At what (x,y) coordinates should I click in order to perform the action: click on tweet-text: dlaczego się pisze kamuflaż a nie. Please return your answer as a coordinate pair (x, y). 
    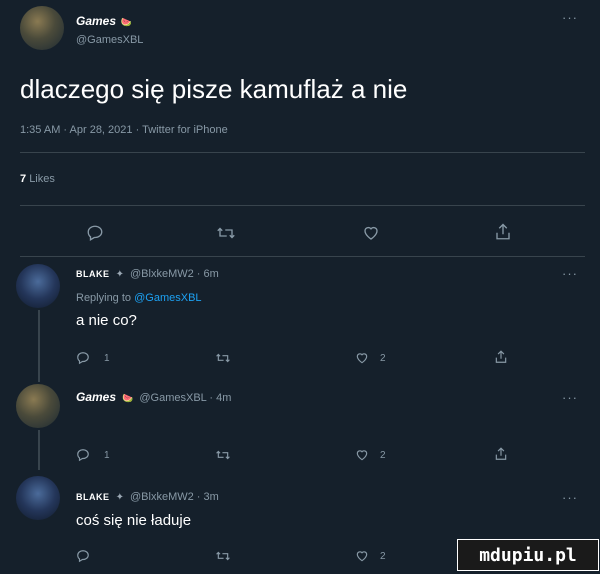
    Looking at the image, I should click on (214, 89).